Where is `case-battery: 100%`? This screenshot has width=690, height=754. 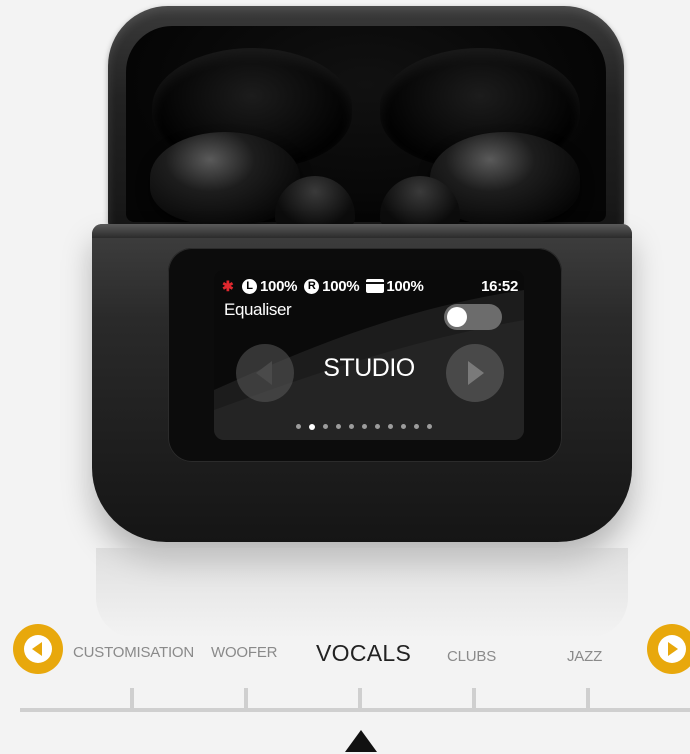
case-battery: 100% is located at coordinates (395, 286).